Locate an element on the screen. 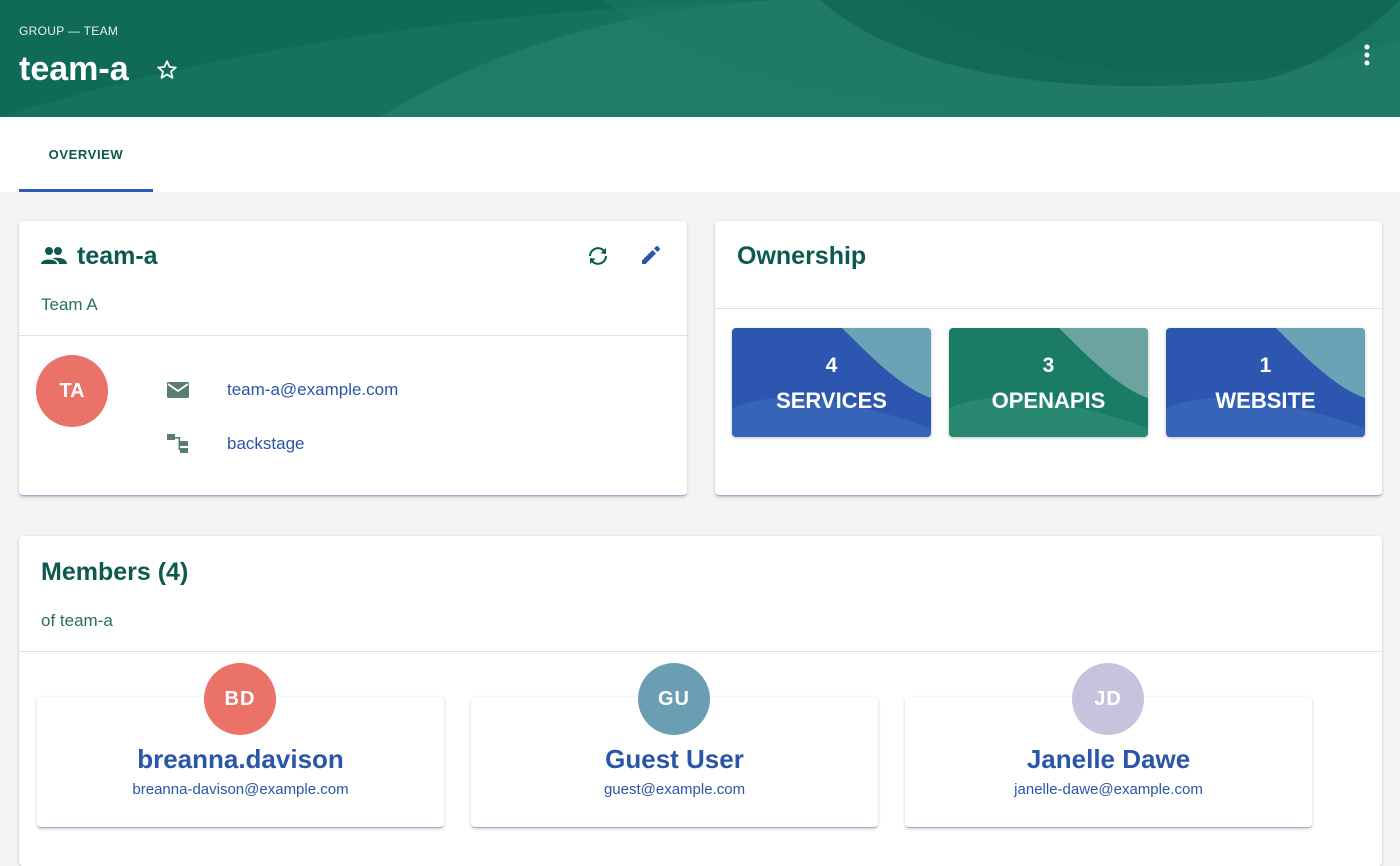  ownership-label: OPENAPIS is located at coordinates (1048, 400).